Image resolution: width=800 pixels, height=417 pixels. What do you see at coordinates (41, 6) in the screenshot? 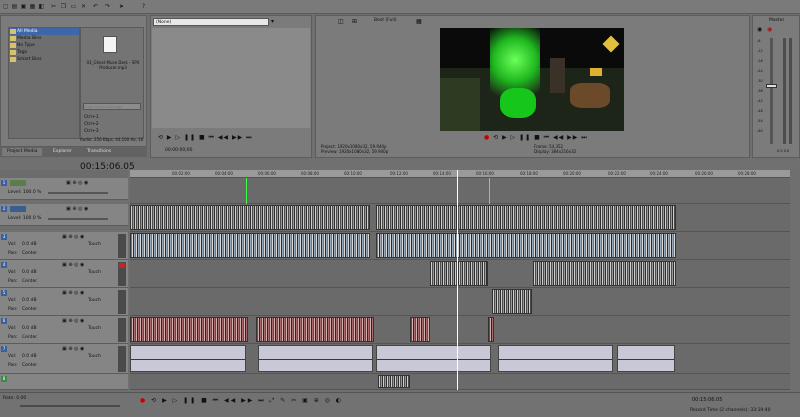
I see `render-icon: ◧` at bounding box center [41, 6].